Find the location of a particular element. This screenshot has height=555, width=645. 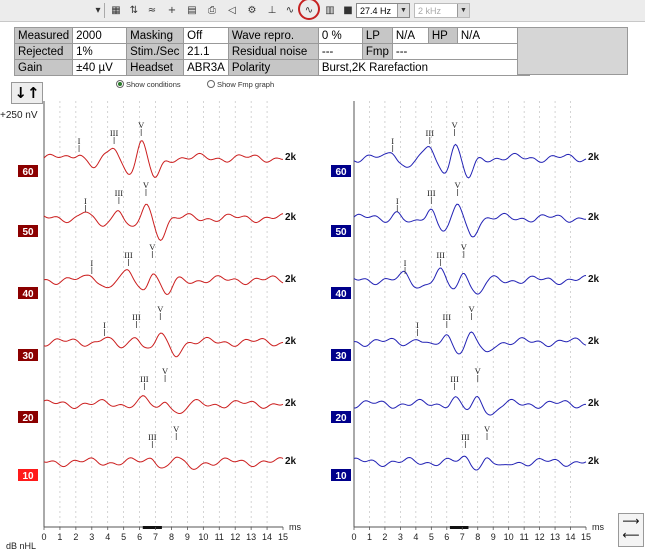

right-level-label: 60 is located at coordinates (341, 172).